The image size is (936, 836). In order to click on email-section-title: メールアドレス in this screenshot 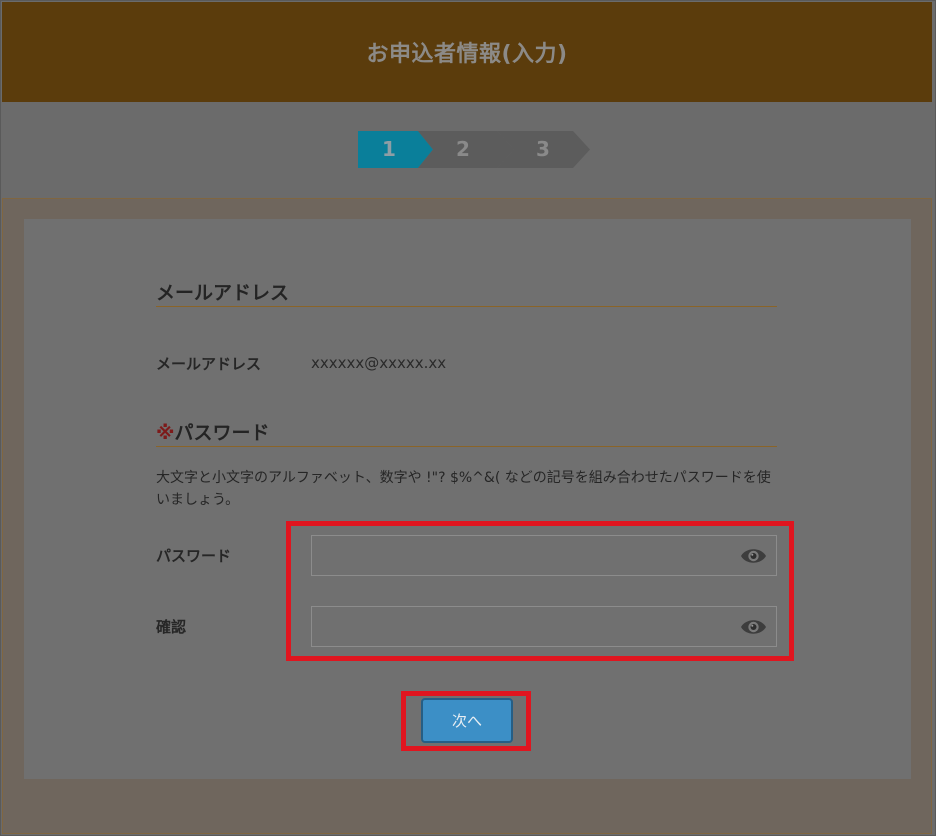, I will do `click(223, 293)`.